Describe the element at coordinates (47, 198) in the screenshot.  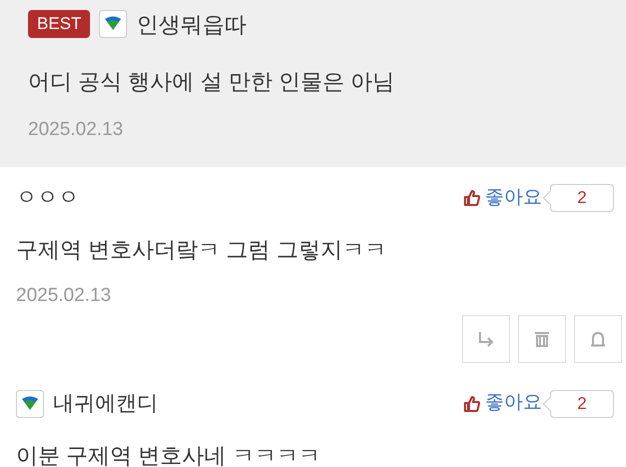
I see `comment-author: ㅇㅇㅇ` at that location.